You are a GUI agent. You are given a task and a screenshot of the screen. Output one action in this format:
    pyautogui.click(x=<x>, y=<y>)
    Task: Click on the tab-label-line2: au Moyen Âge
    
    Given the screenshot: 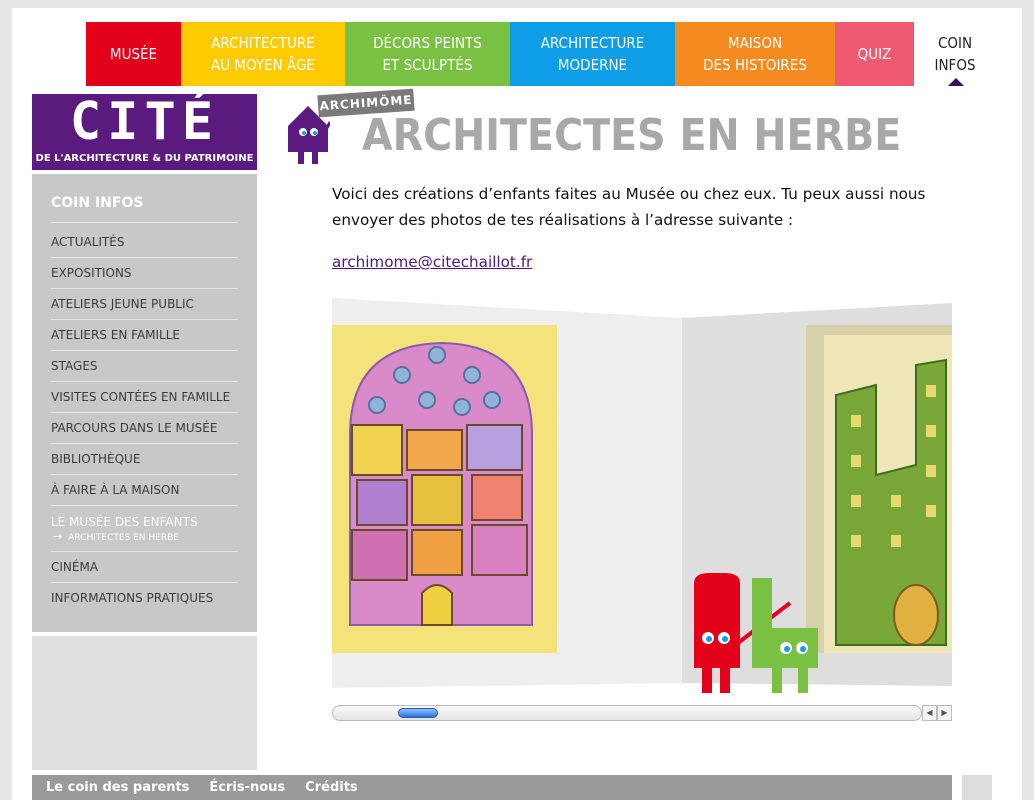 What is the action you would take?
    pyautogui.click(x=263, y=65)
    